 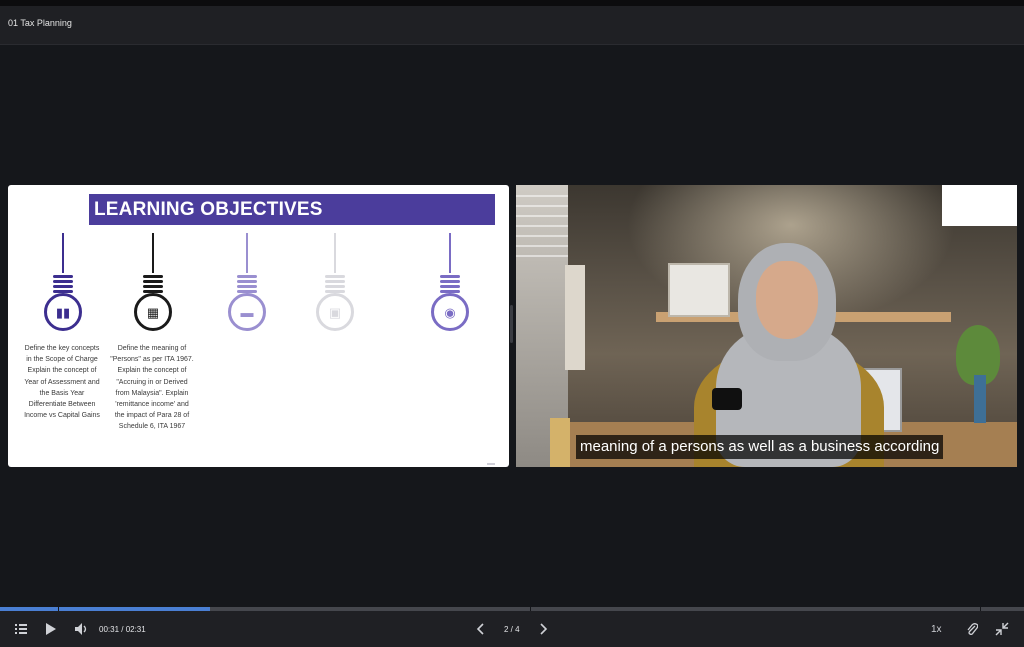 What do you see at coordinates (699, 290) in the screenshot?
I see `background-picture-frame` at bounding box center [699, 290].